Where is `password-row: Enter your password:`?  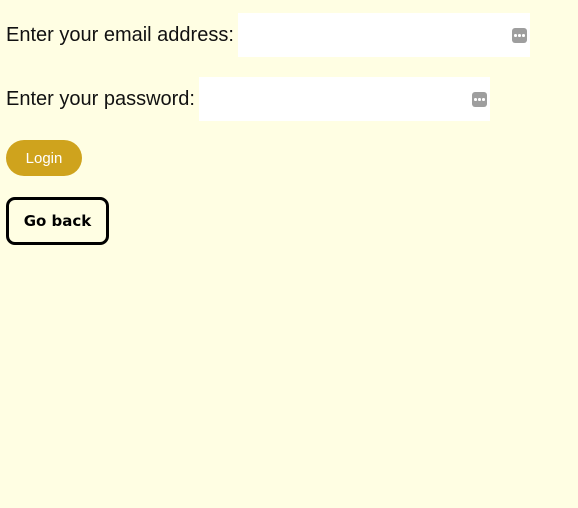 password-row: Enter your password: is located at coordinates (248, 99).